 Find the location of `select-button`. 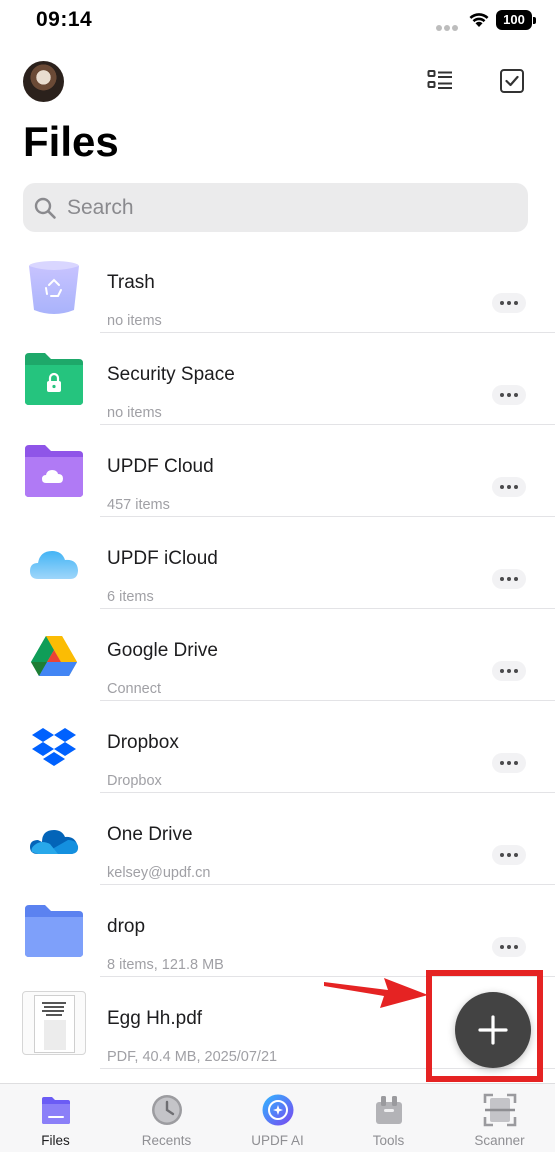

select-button is located at coordinates (512, 81).